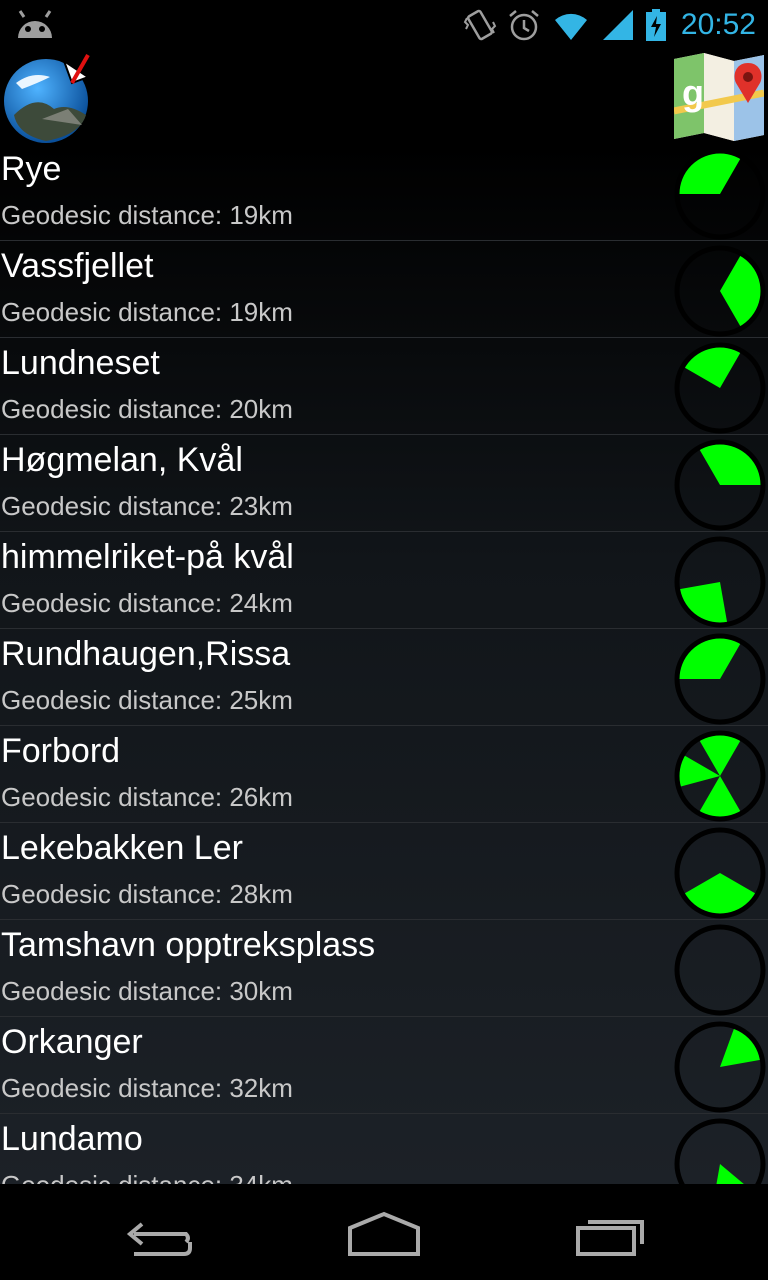 The width and height of the screenshot is (768, 1280). Describe the element at coordinates (122, 460) in the screenshot. I see `site-name: Høgmelan, Kvål` at that location.